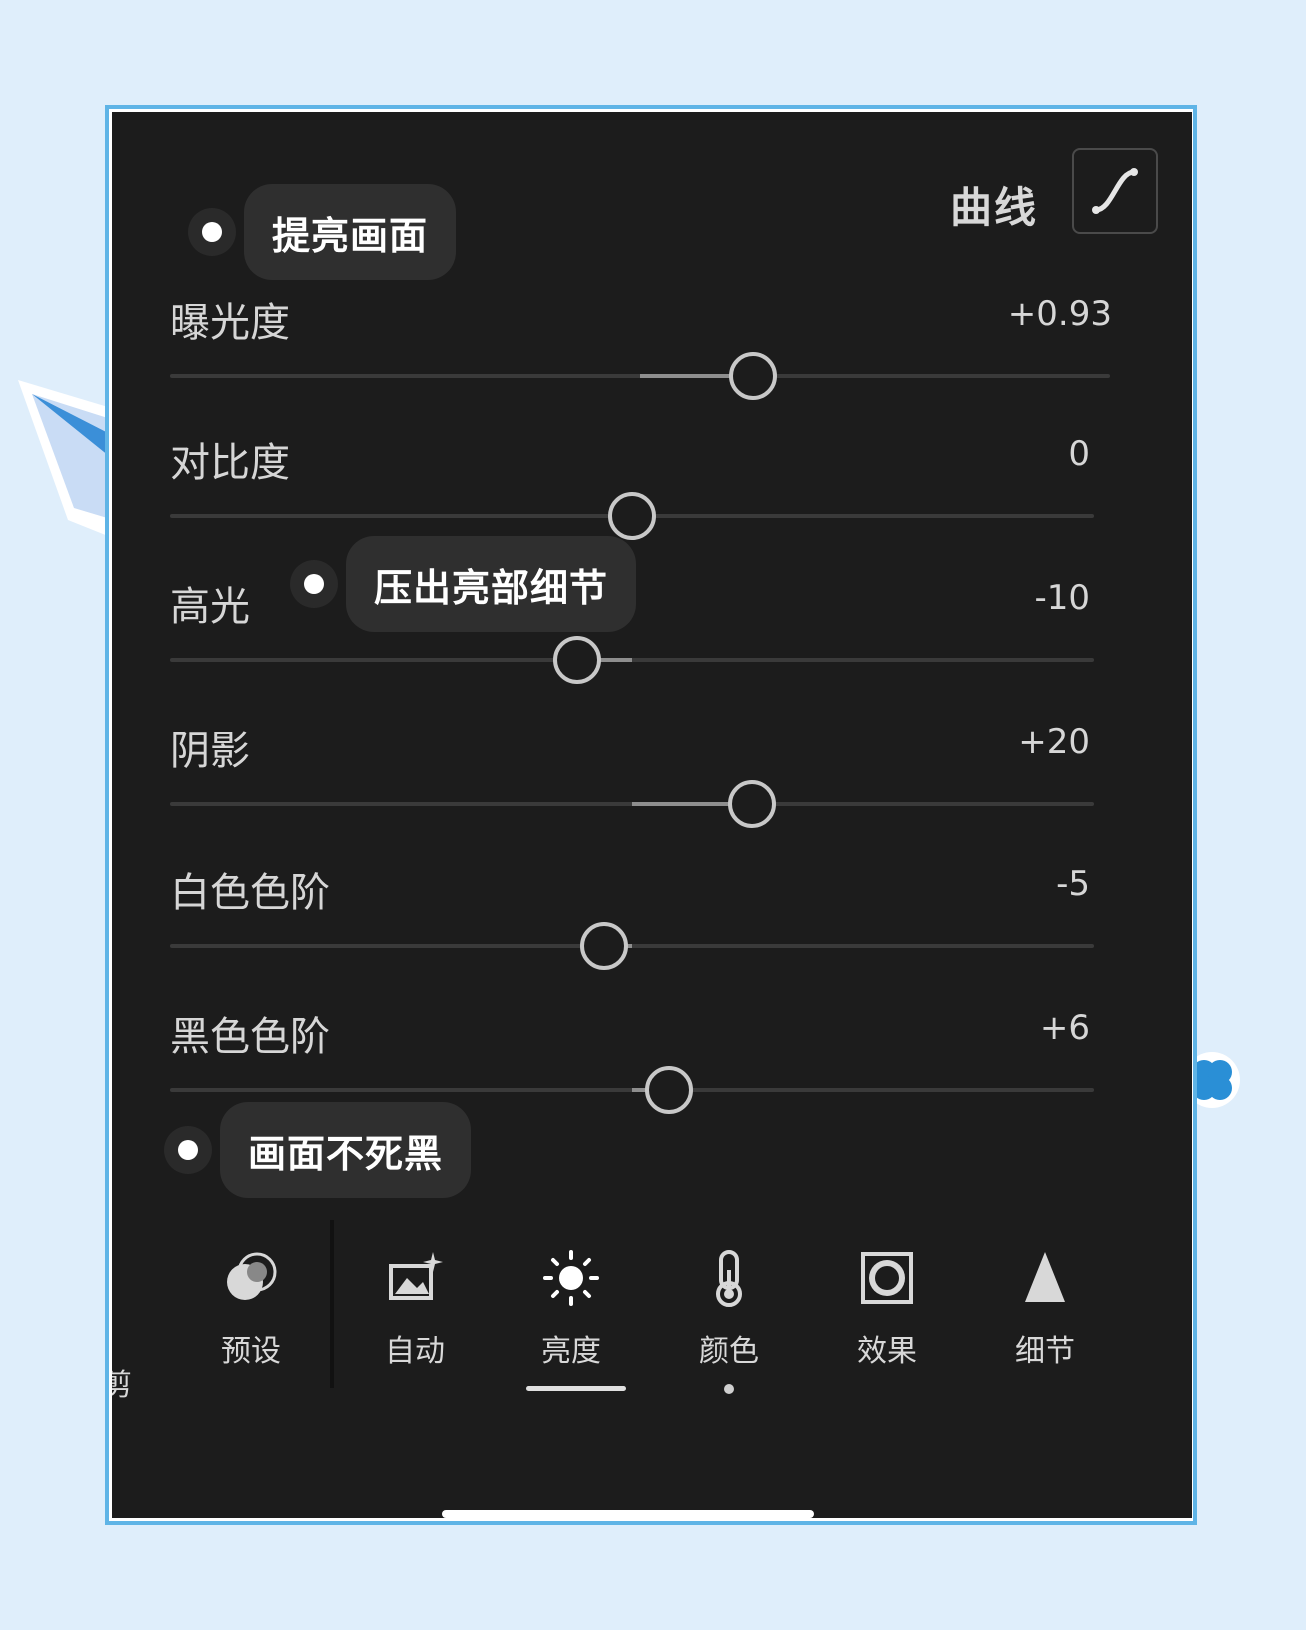 The height and width of the screenshot is (1630, 1306). I want to click on nav-label-presets: 预设, so click(251, 1351).